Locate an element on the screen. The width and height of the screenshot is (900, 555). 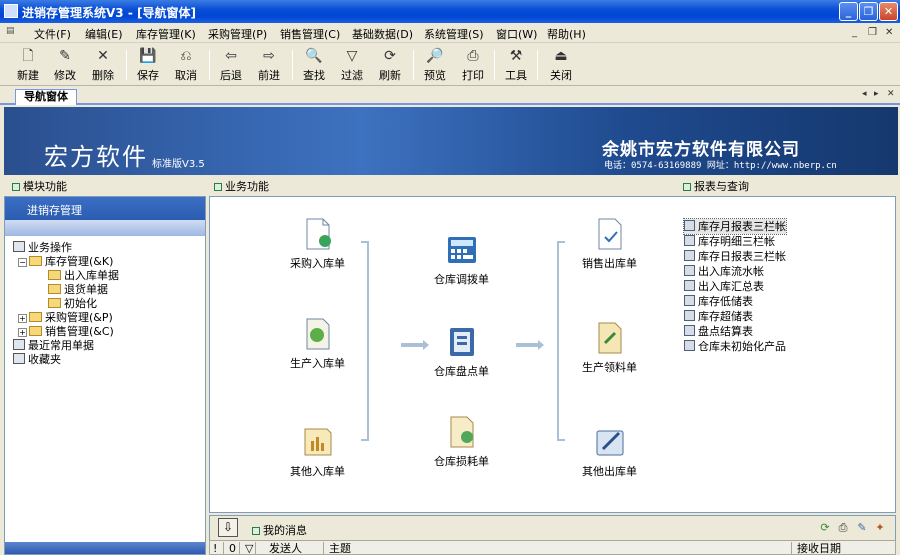
tab-navigation-form: 导航窗体 is located at coordinates (46, 97).